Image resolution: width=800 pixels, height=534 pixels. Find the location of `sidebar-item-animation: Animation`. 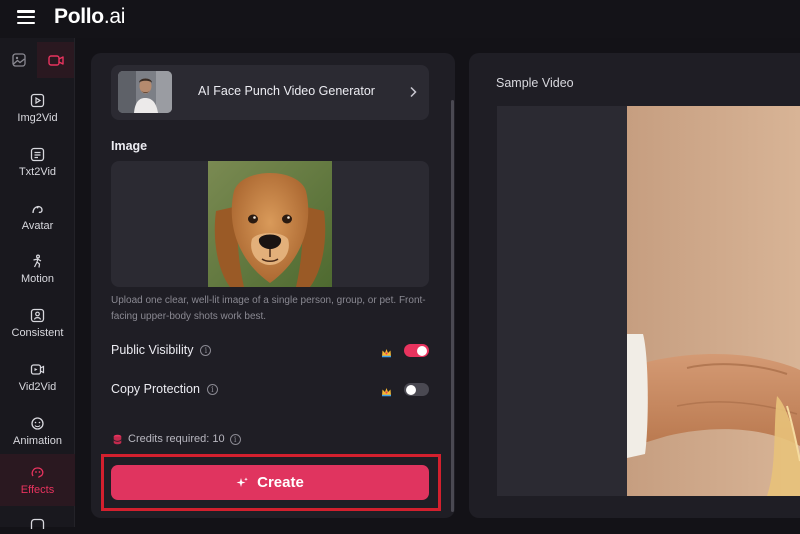

sidebar-item-animation: Animation is located at coordinates (37, 431).